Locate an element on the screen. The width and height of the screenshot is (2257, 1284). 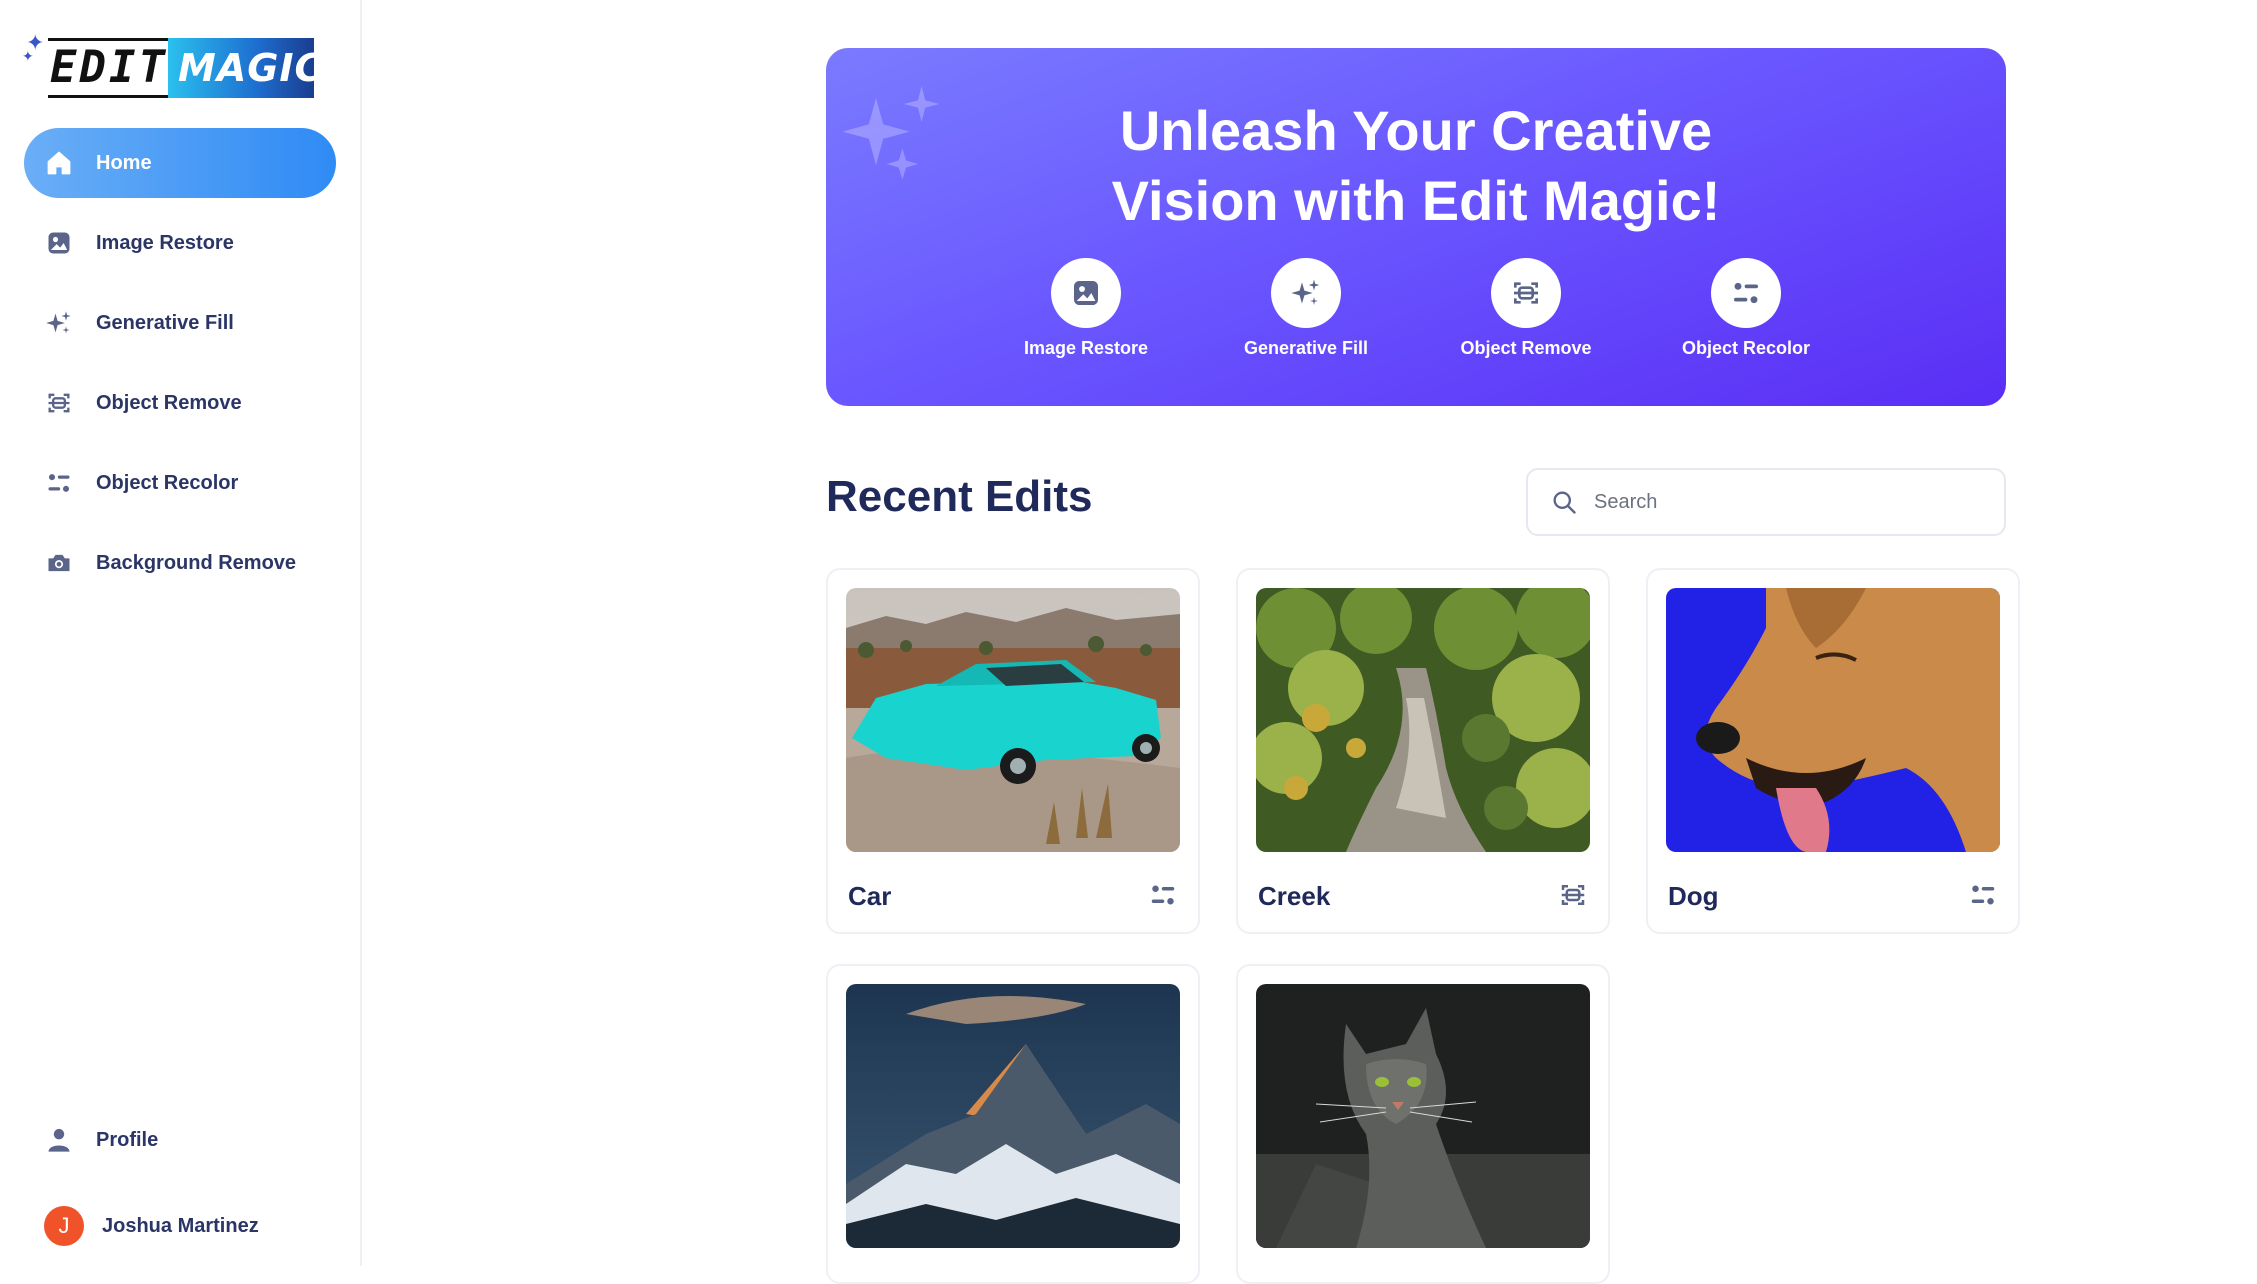
creek-thumbnail is located at coordinates (1423, 720).